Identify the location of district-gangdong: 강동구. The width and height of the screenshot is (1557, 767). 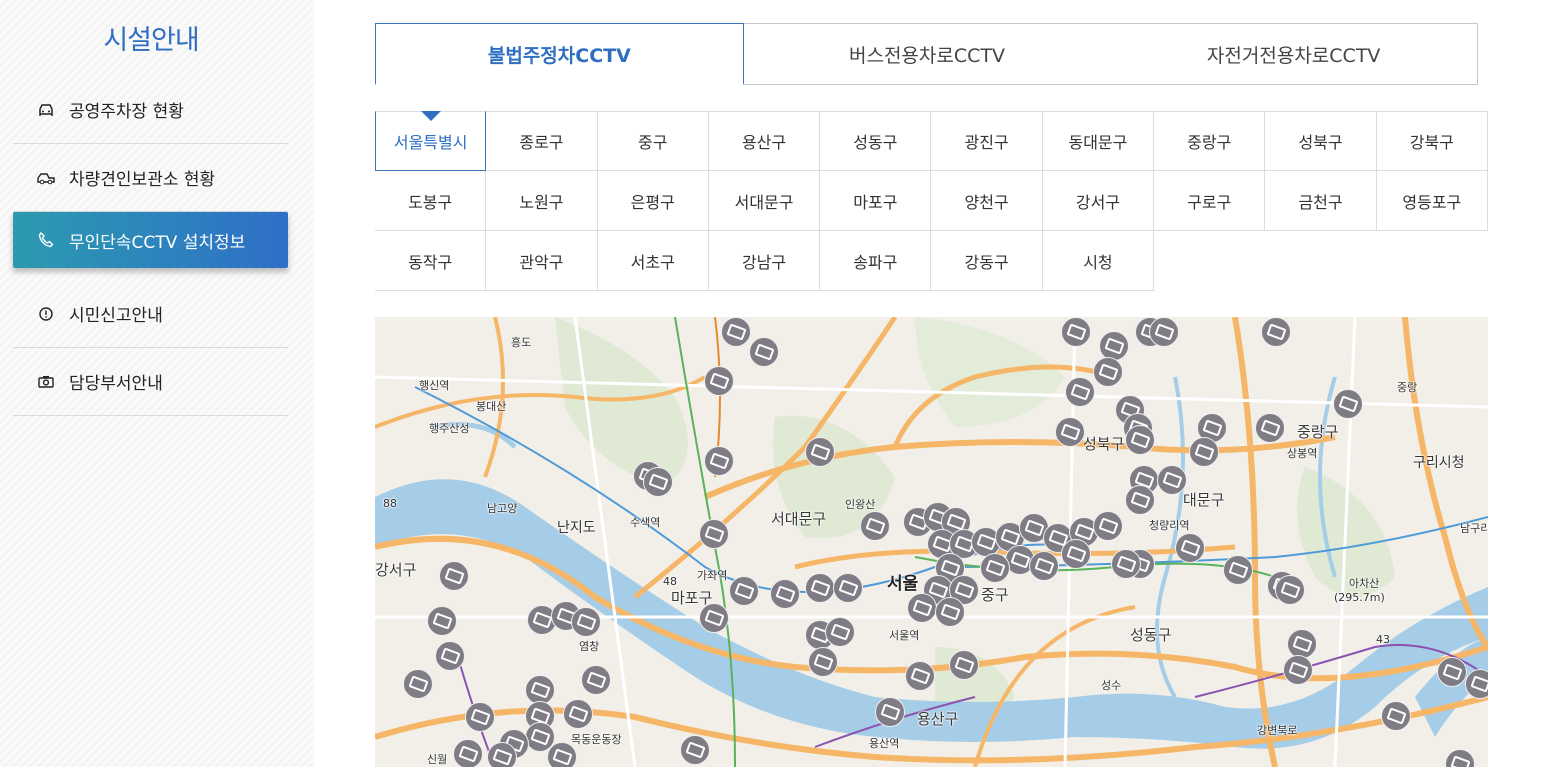
(987, 261).